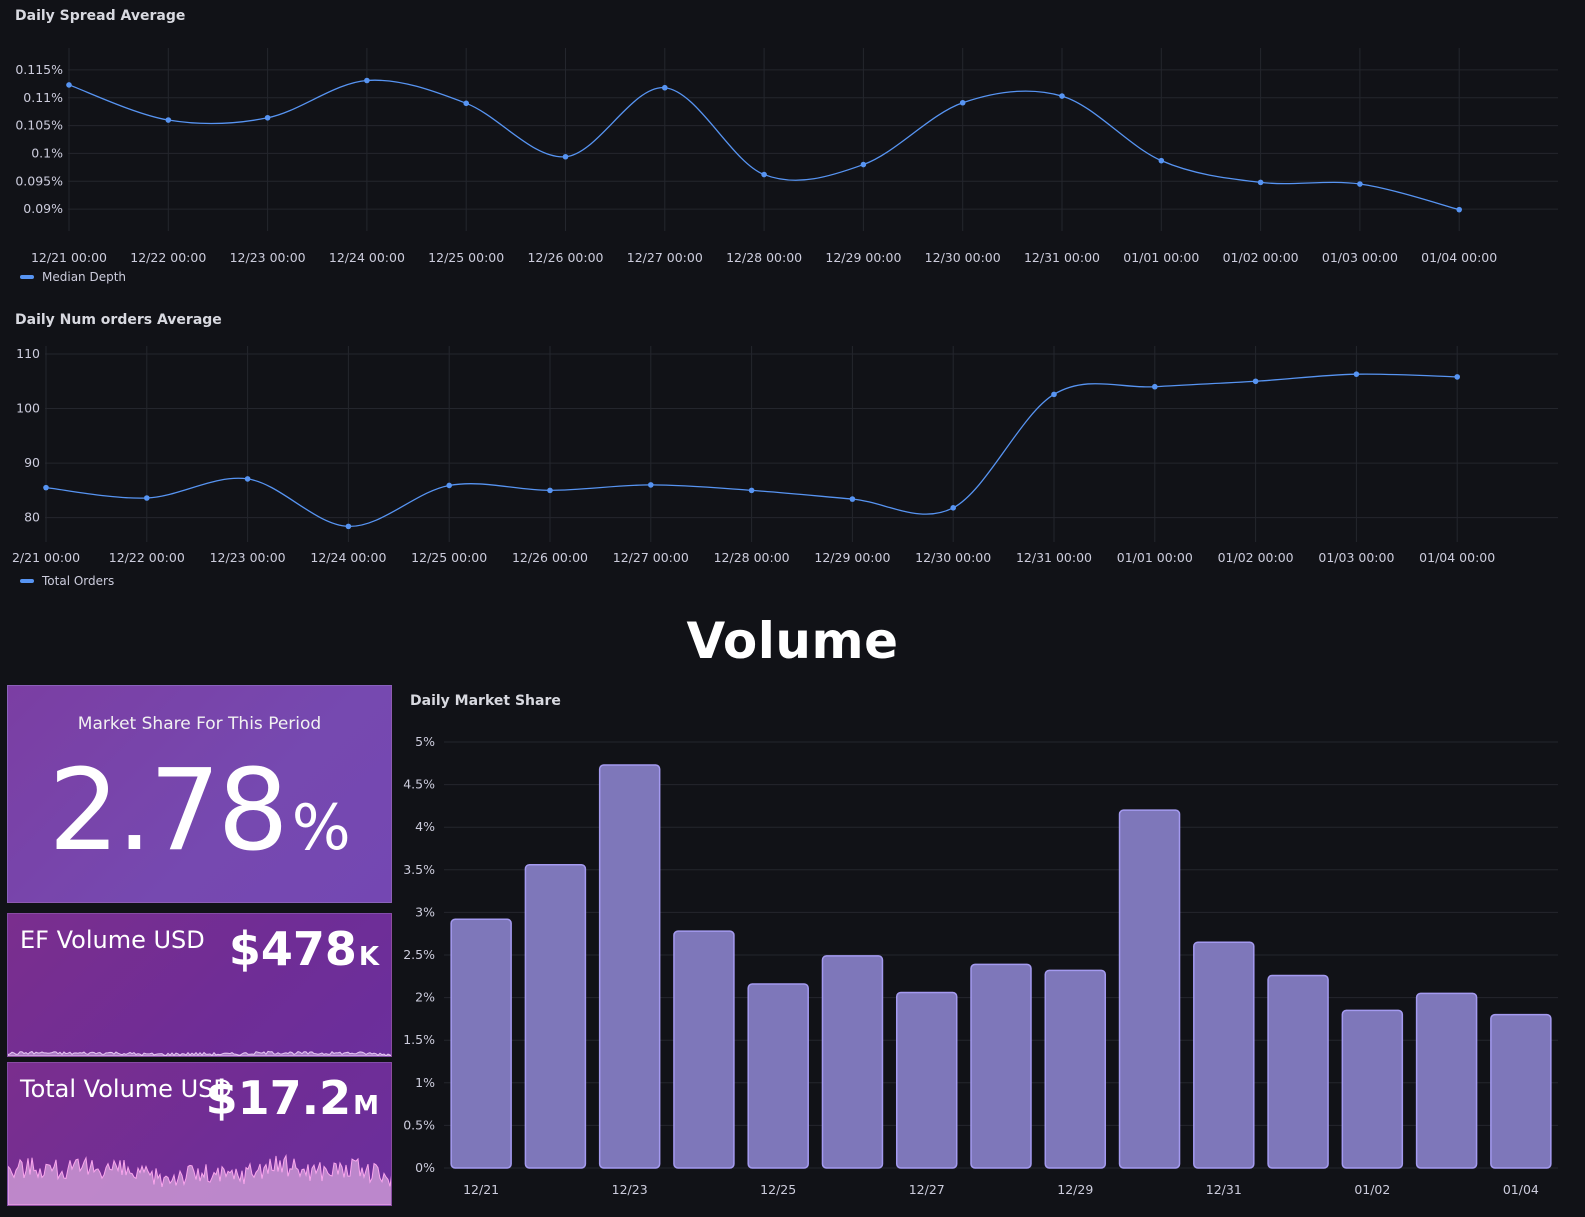 The height and width of the screenshot is (1217, 1585). Describe the element at coordinates (32, 517) in the screenshot. I see `y-tick-label: 80` at that location.